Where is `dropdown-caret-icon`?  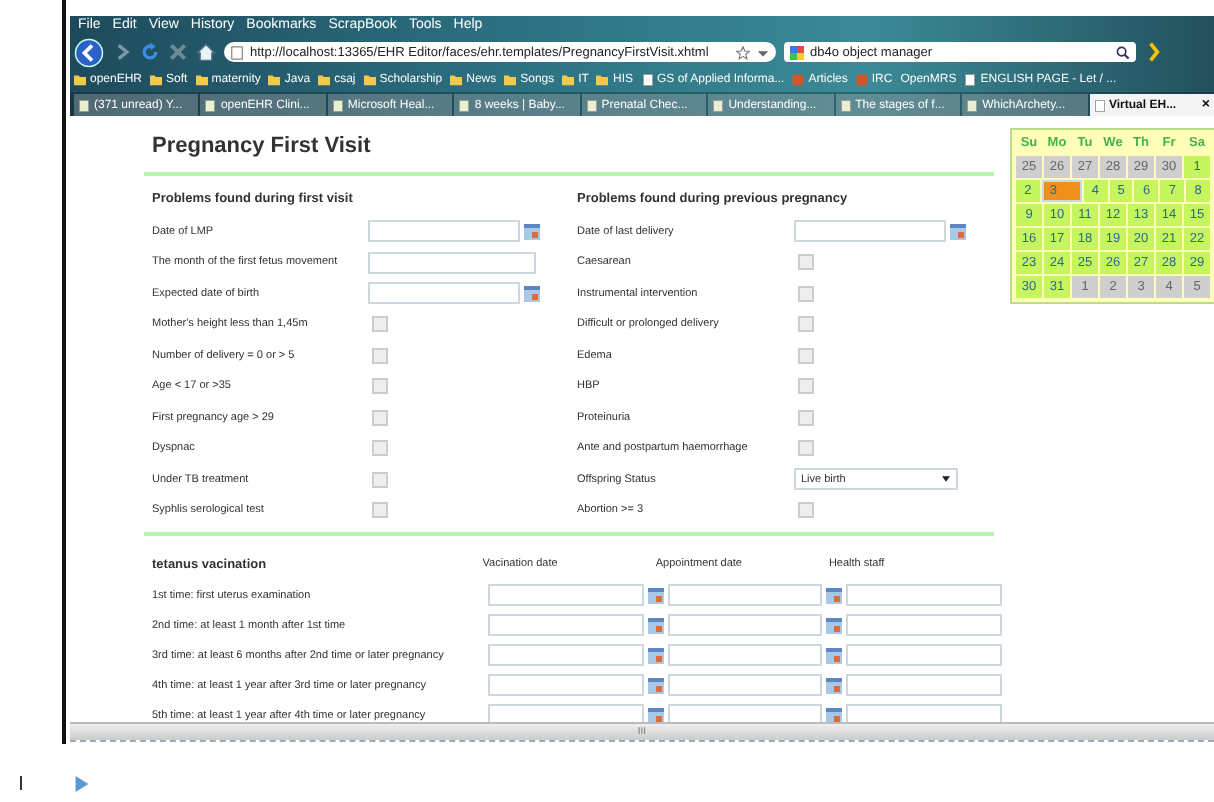
dropdown-caret-icon is located at coordinates (763, 52).